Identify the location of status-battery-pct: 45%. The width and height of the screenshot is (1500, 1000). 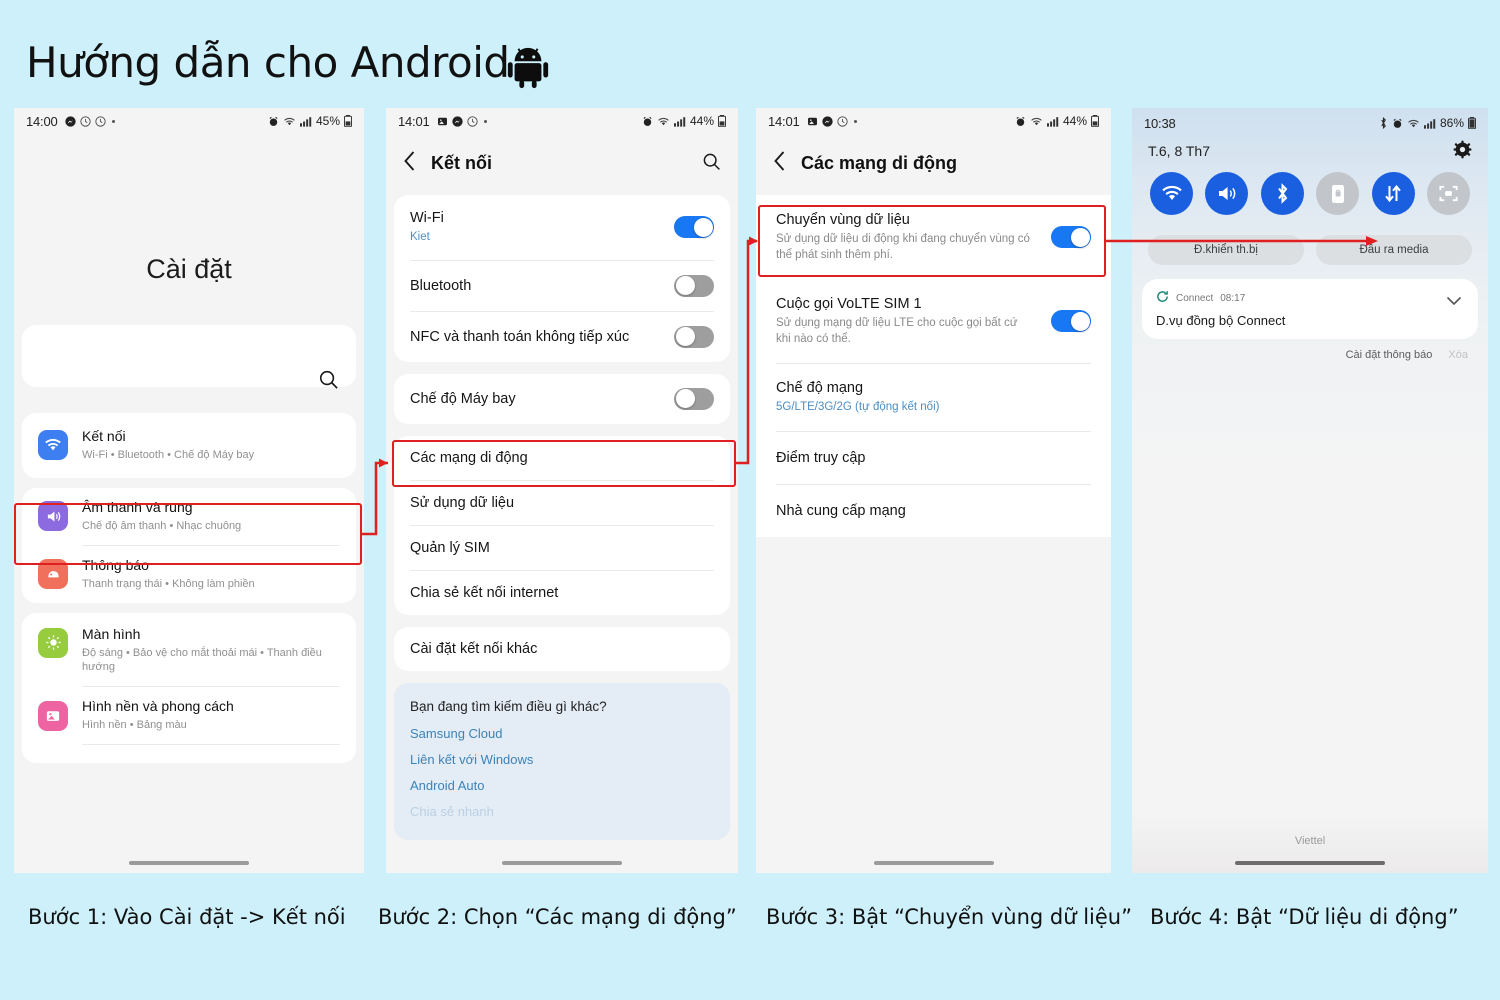
(327, 121).